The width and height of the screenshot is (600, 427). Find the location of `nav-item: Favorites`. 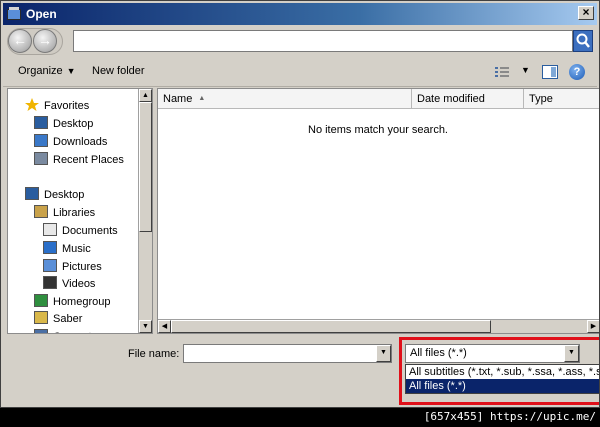

nav-item: Favorites is located at coordinates (57, 106).